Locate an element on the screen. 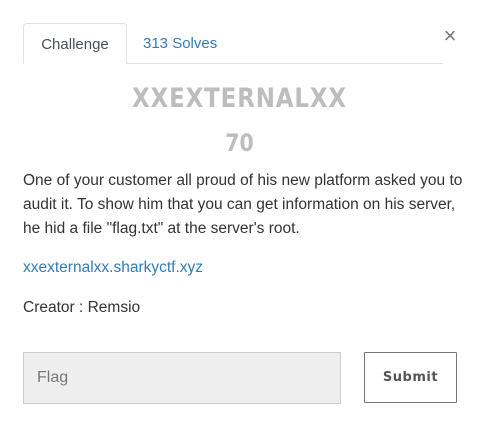 This screenshot has width=479, height=444. submit-button: Submit is located at coordinates (410, 377).